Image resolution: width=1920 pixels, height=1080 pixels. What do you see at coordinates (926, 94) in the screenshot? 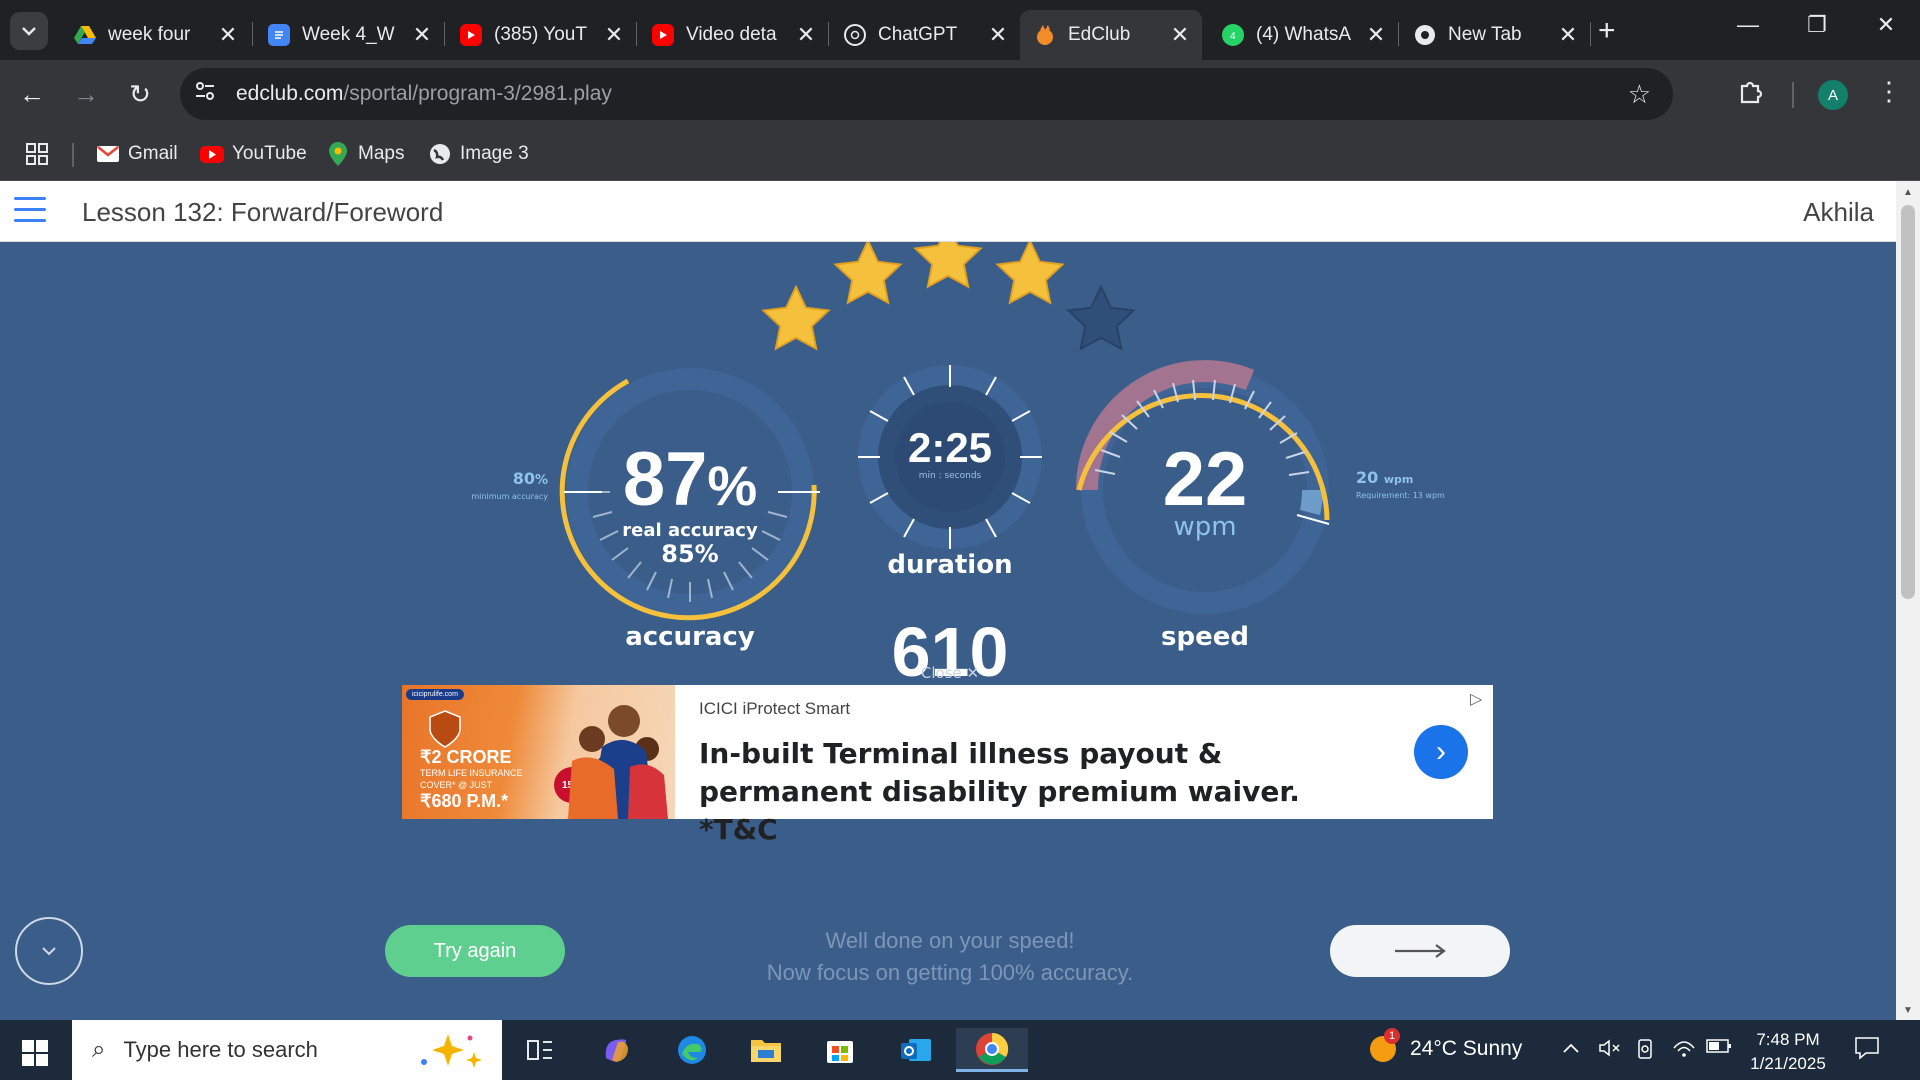
I see `address-bar: edclub.com/sportal/program-3/2981.play ☆` at bounding box center [926, 94].